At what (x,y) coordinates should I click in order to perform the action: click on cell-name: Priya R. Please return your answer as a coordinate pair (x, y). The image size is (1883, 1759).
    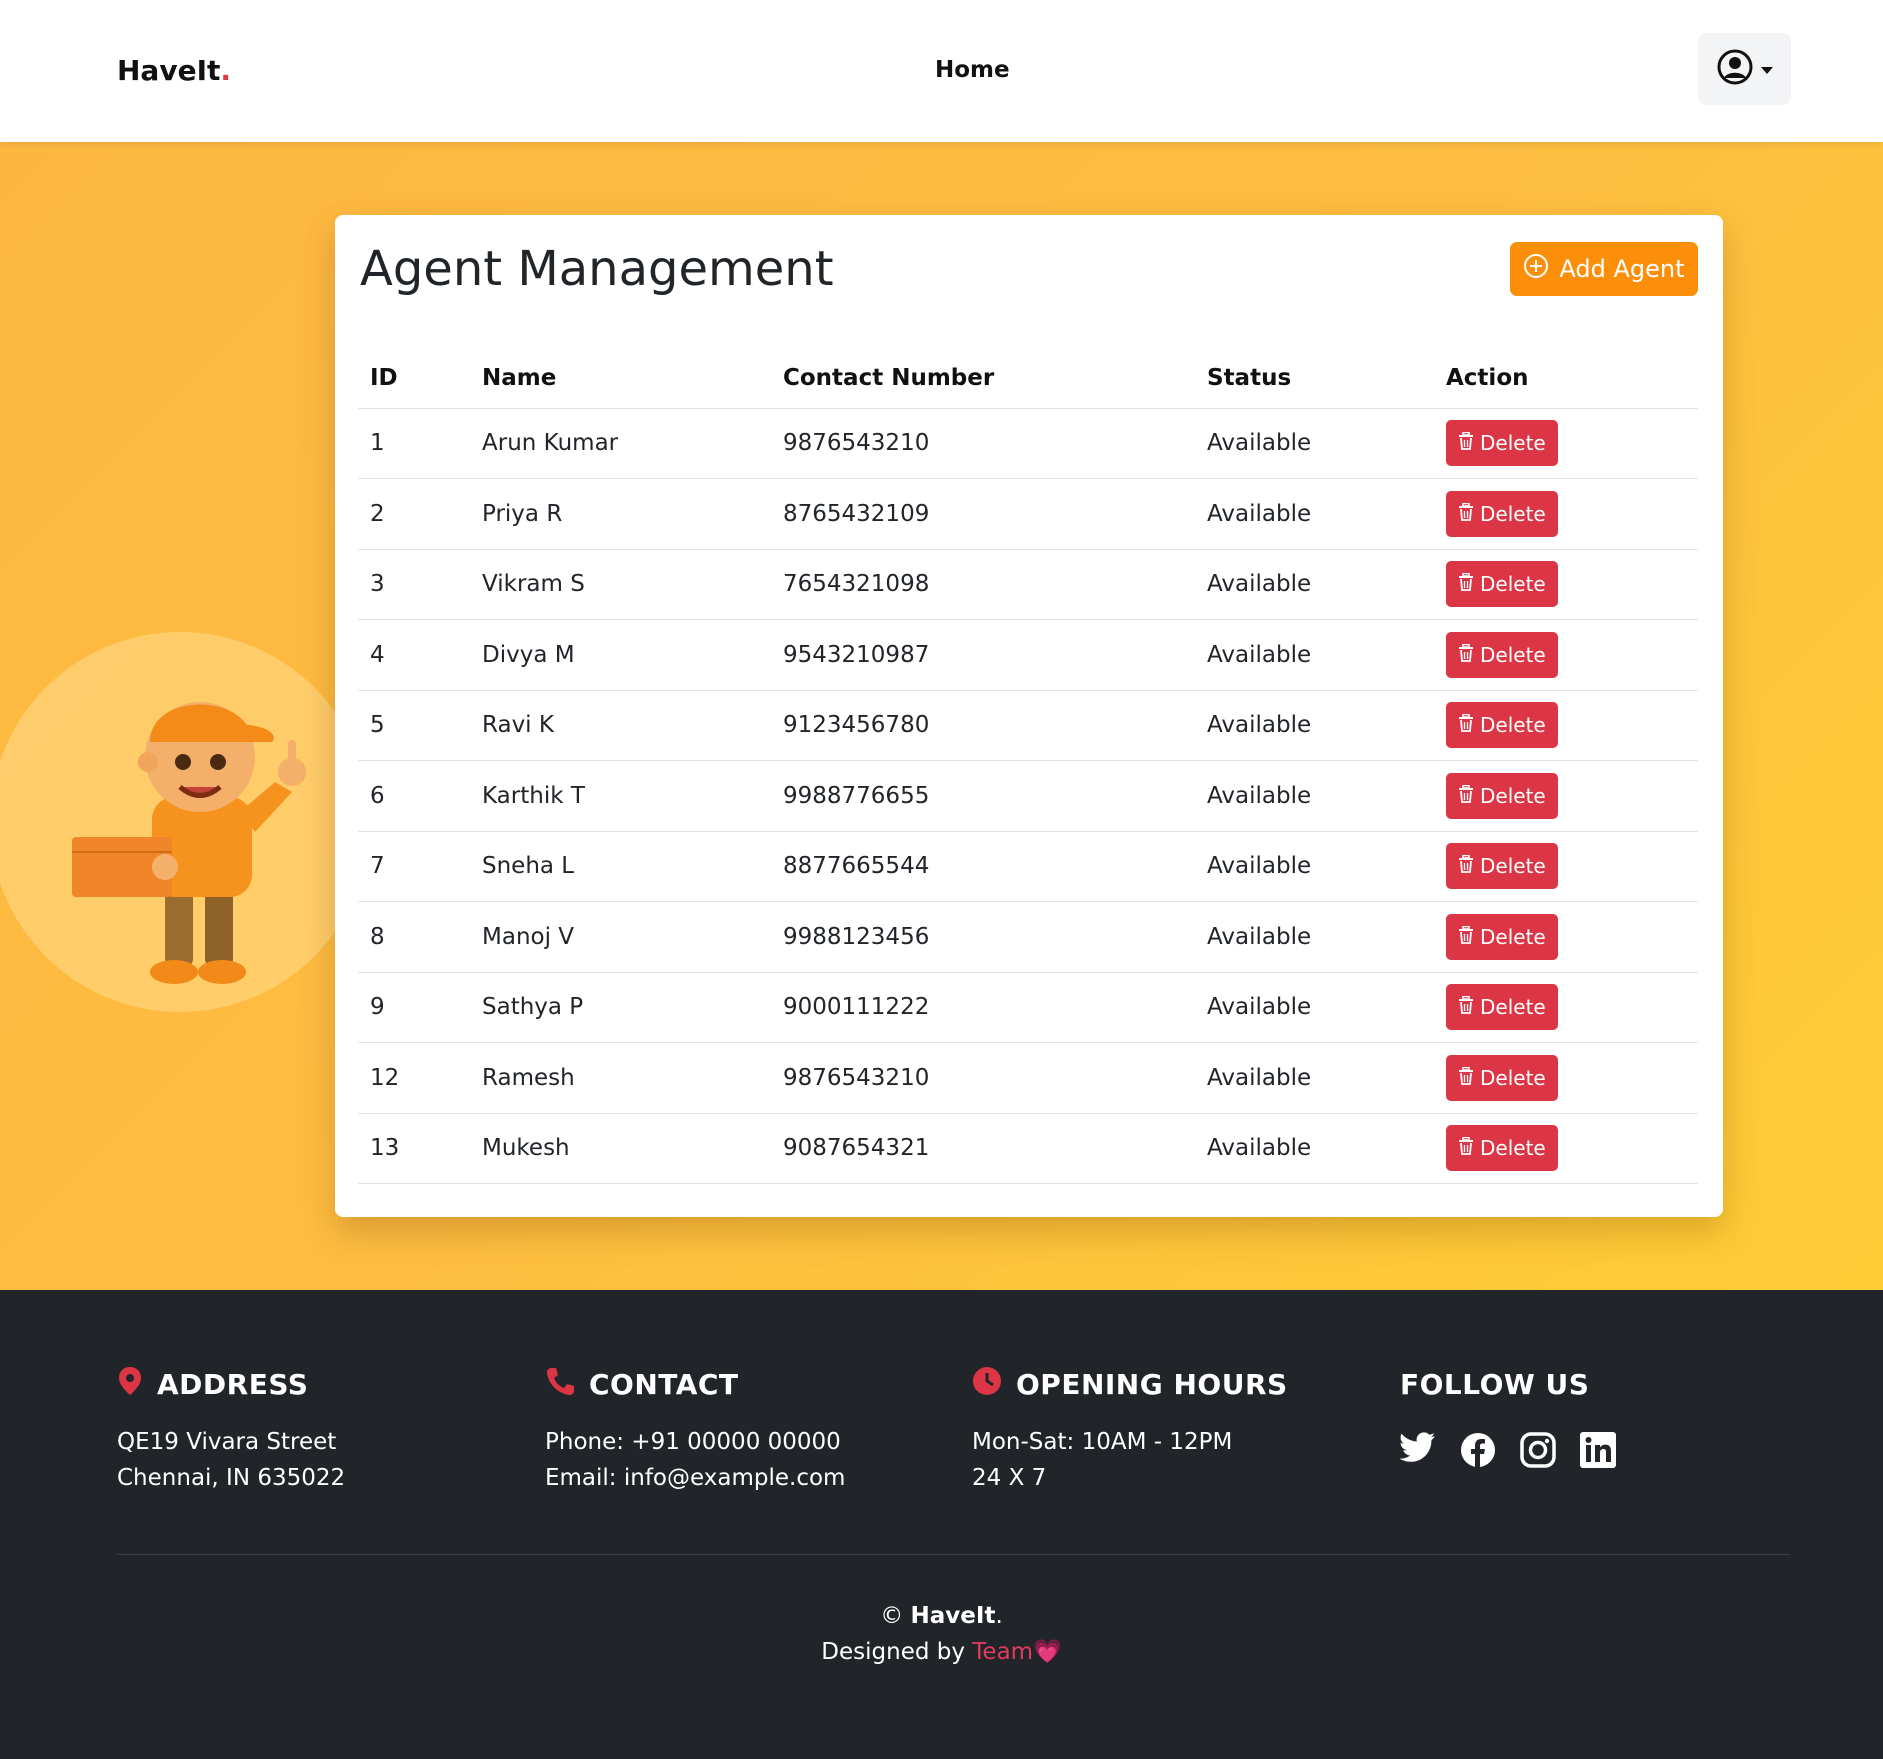
    Looking at the image, I should click on (620, 514).